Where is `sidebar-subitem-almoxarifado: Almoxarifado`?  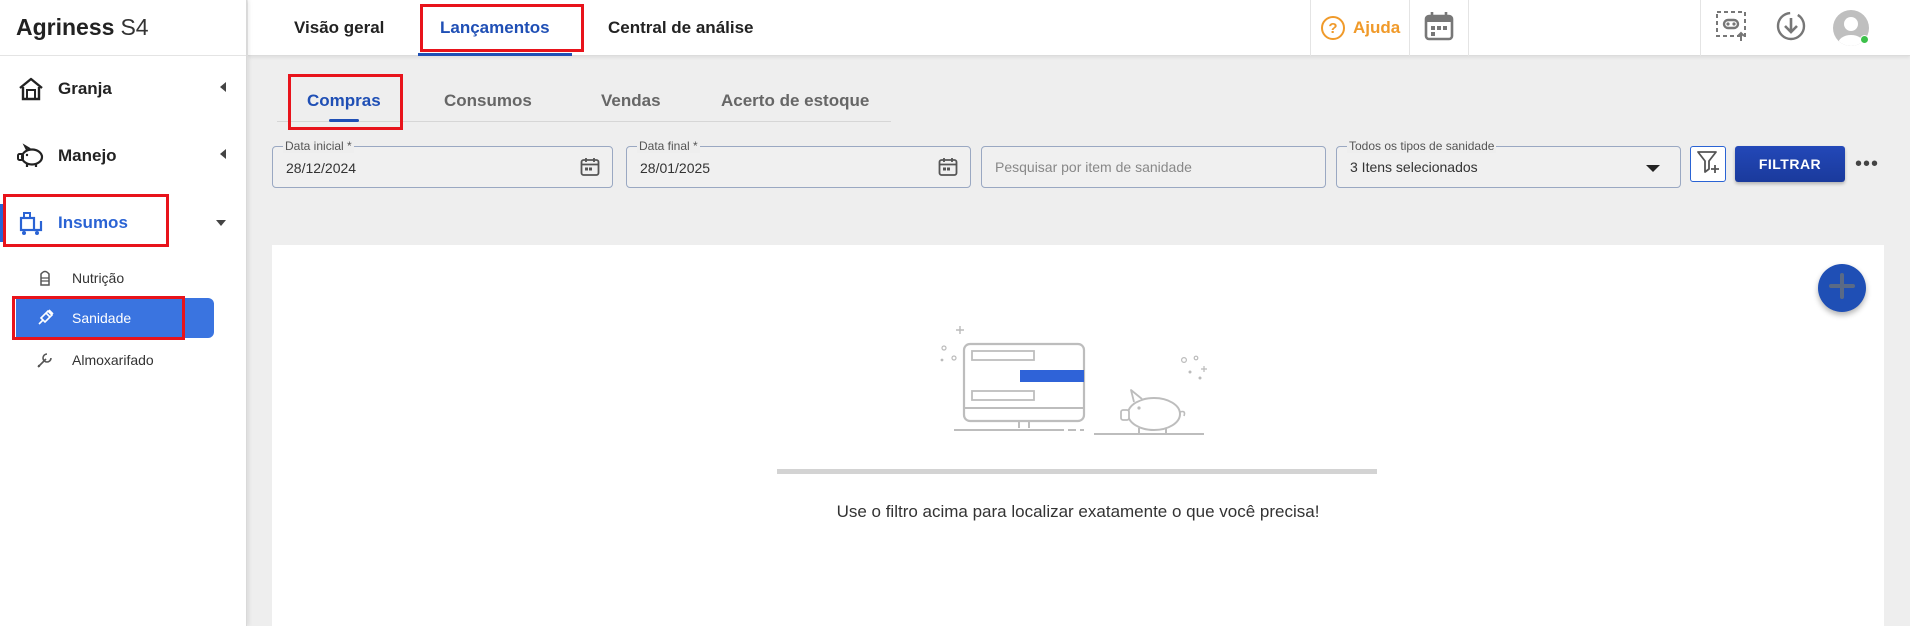 sidebar-subitem-almoxarifado: Almoxarifado is located at coordinates (115, 360).